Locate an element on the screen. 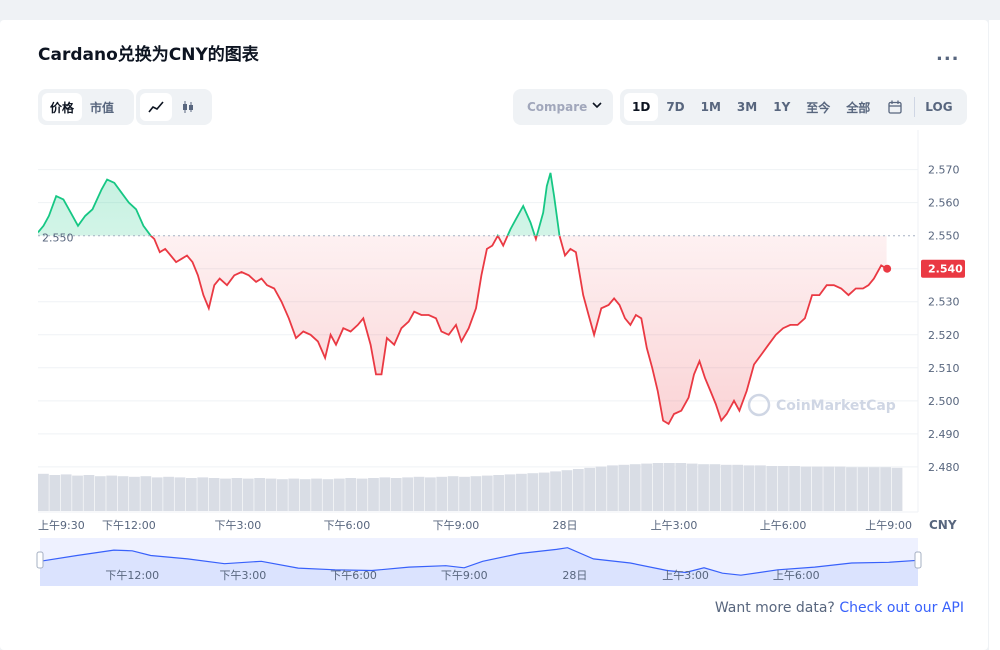  x-tick-label: 上午9:00 is located at coordinates (888, 525).